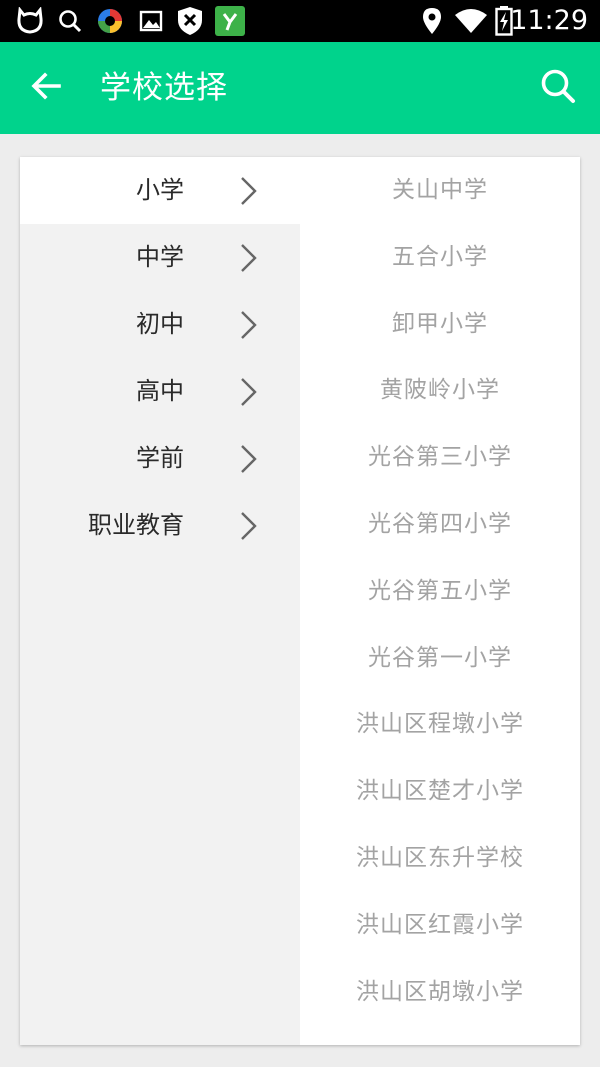 Image resolution: width=600 pixels, height=1067 pixels. Describe the element at coordinates (440, 324) in the screenshot. I see `school-list-item: 卸甲小学` at that location.